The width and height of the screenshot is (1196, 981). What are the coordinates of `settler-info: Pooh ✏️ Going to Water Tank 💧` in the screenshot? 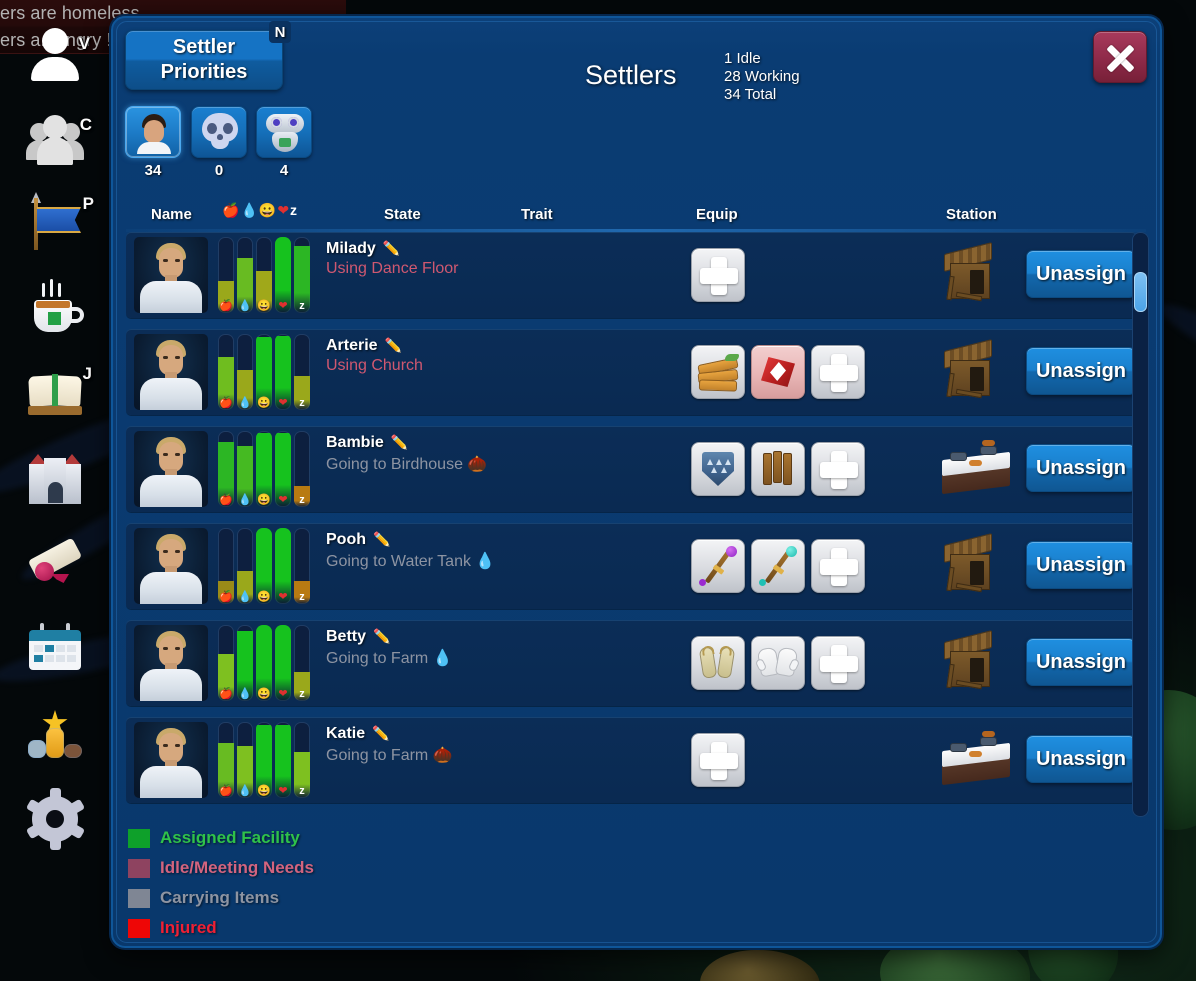 It's located at (410, 551).